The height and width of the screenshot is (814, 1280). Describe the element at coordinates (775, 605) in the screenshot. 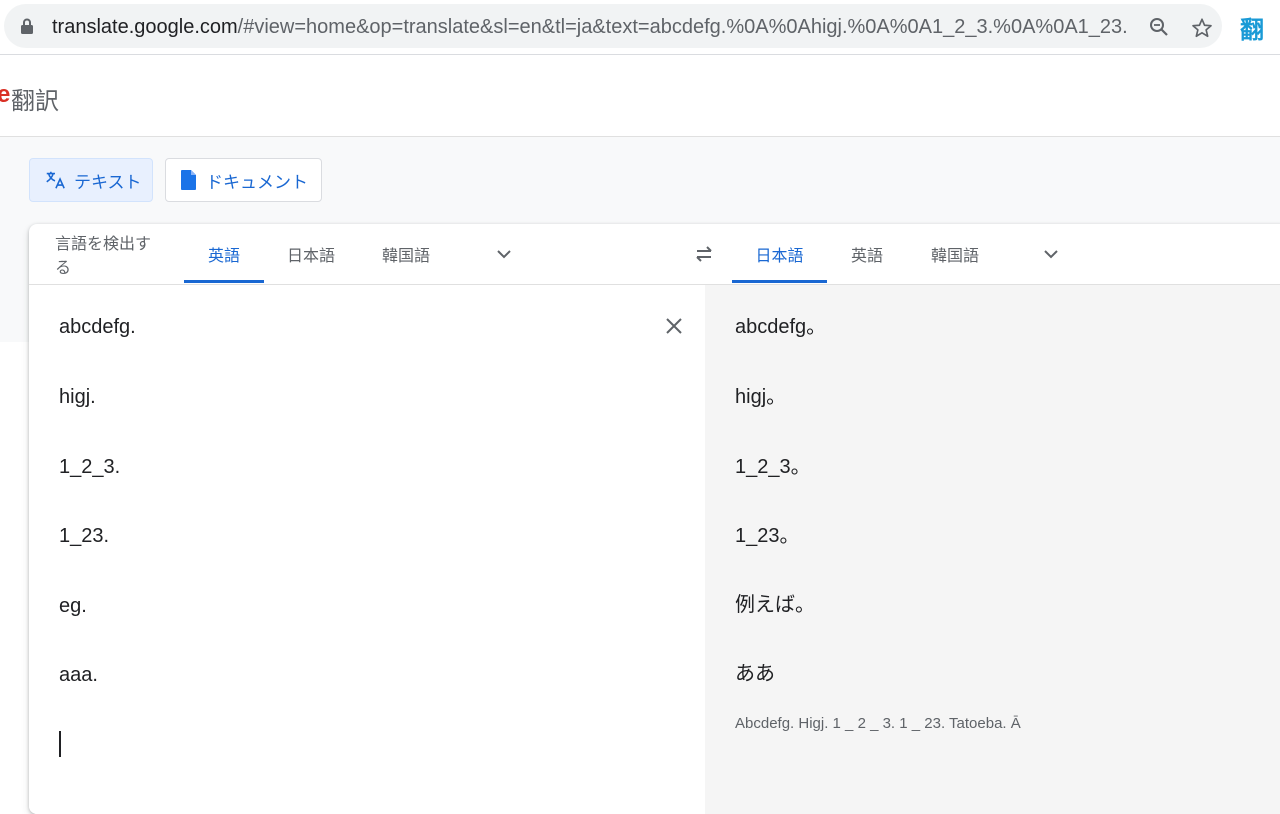

I see `target-line: 例えば。` at that location.